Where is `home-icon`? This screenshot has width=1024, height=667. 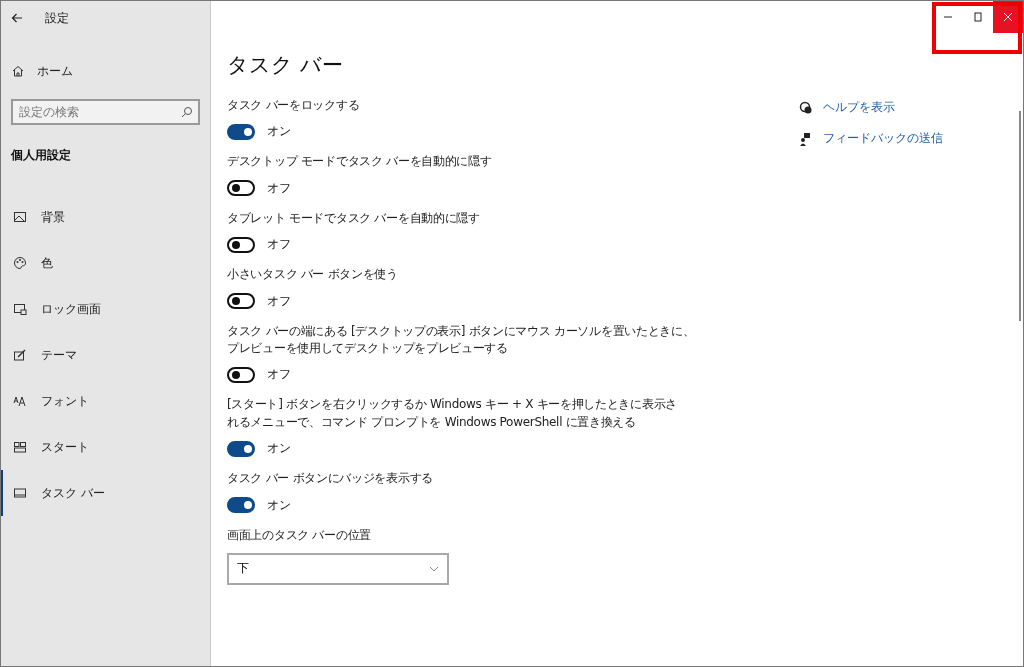
home-icon is located at coordinates (18, 71).